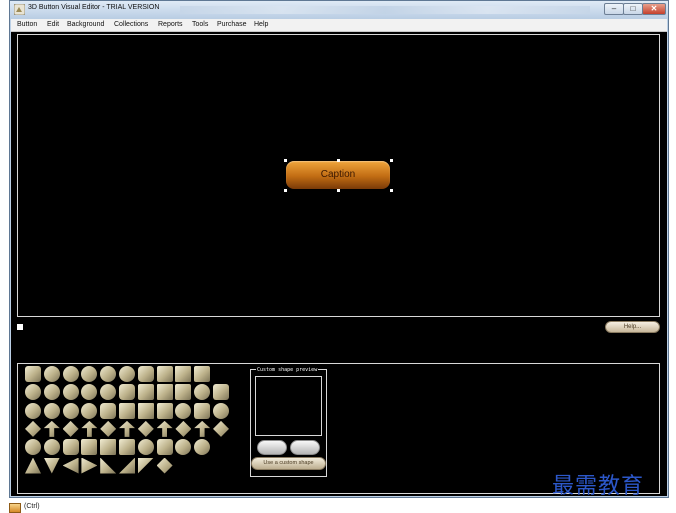 Image resolution: width=676 pixels, height=513 pixels. I want to click on taskbar-label: (Ctrl), so click(32, 506).